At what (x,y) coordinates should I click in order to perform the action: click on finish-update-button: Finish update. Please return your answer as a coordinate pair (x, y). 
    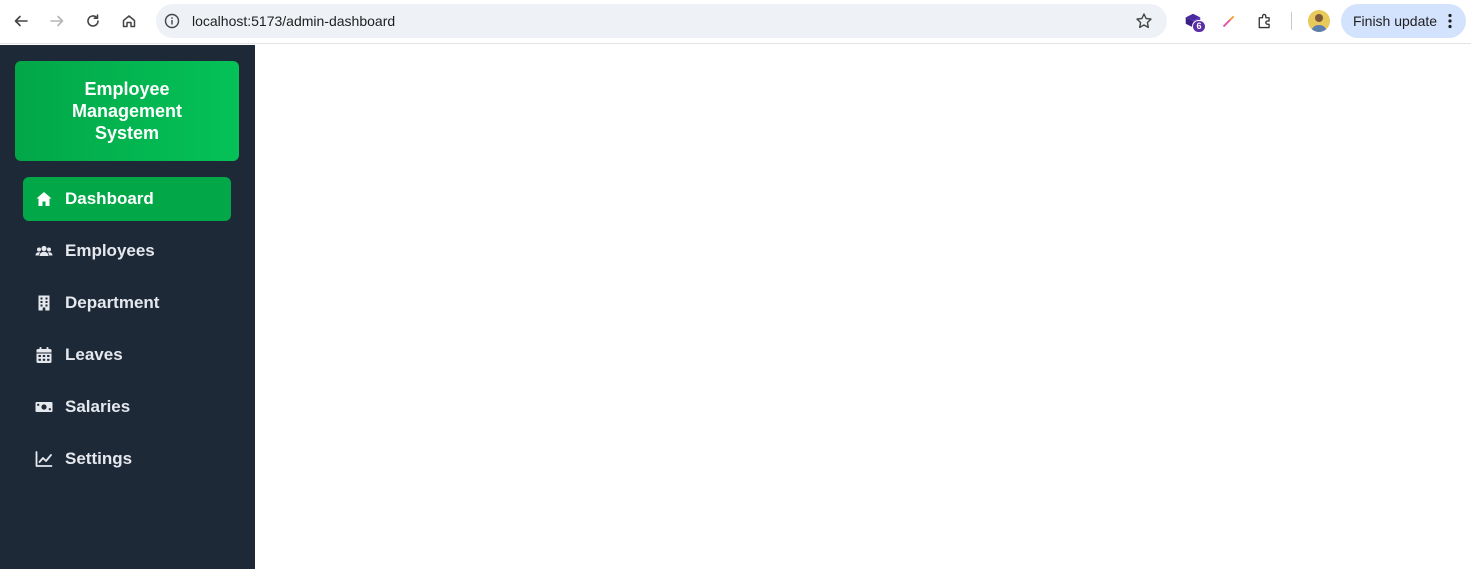
    Looking at the image, I should click on (1403, 21).